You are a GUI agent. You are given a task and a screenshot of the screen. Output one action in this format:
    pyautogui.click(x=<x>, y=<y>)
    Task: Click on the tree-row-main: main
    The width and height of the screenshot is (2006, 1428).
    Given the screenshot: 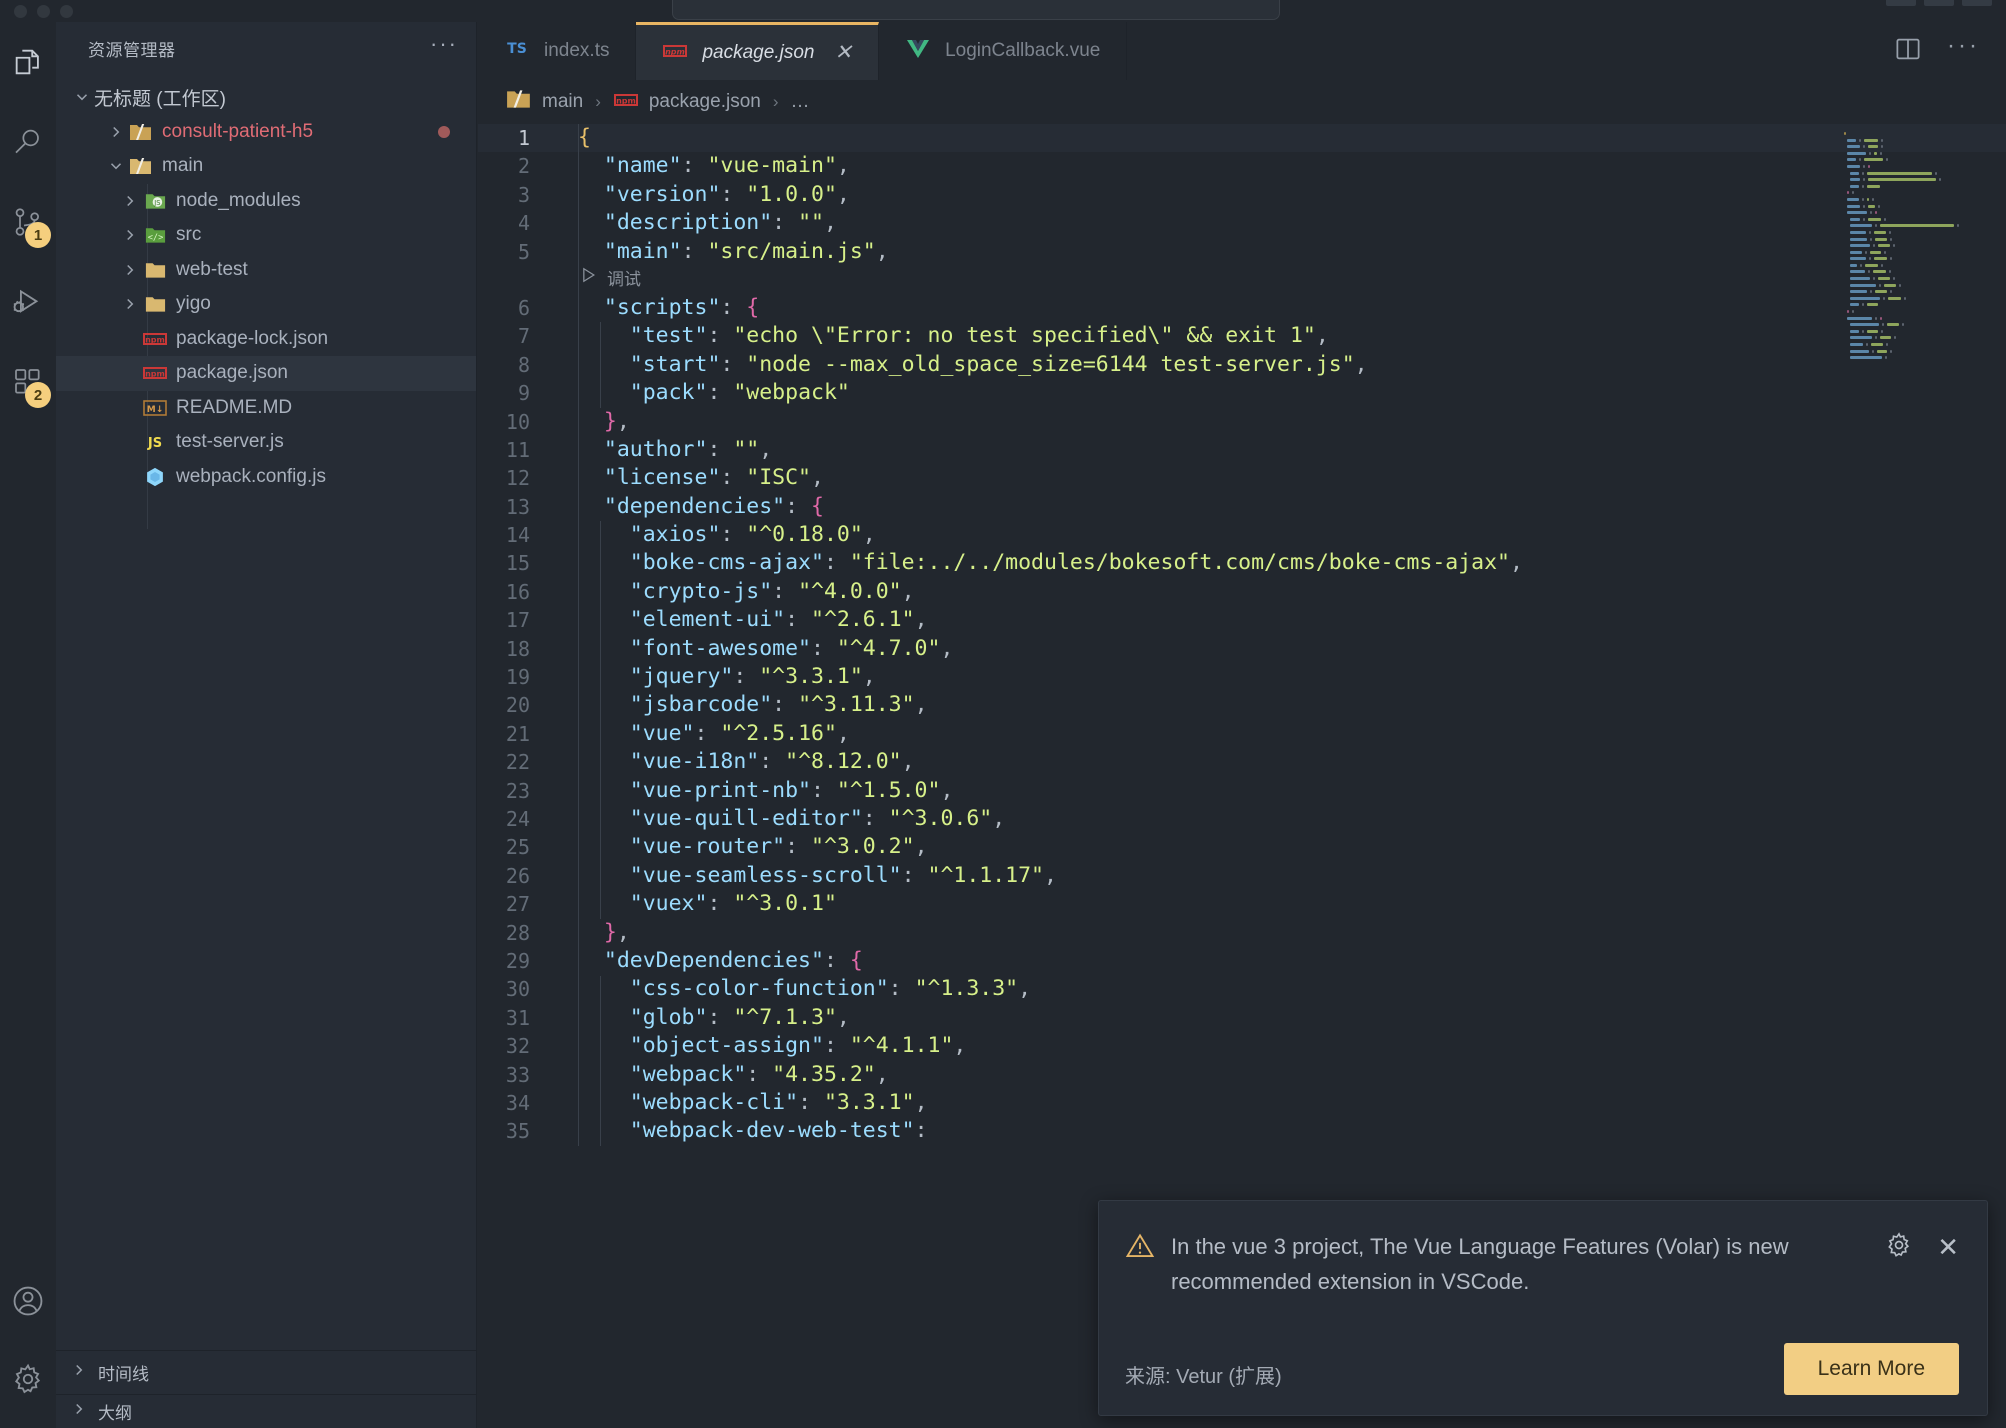 What is the action you would take?
    pyautogui.click(x=266, y=166)
    